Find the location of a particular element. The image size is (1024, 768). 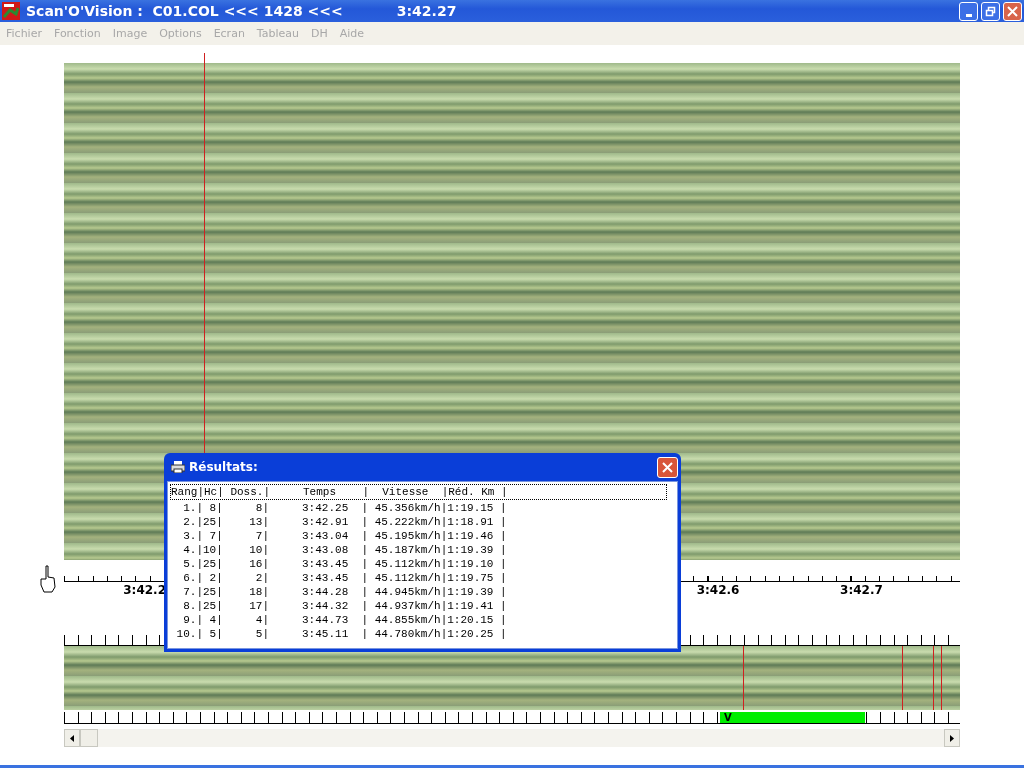

table-header: Rang|Hc| Doss.| Temps | Vitesse |Réd. Km | is located at coordinates (339, 492).